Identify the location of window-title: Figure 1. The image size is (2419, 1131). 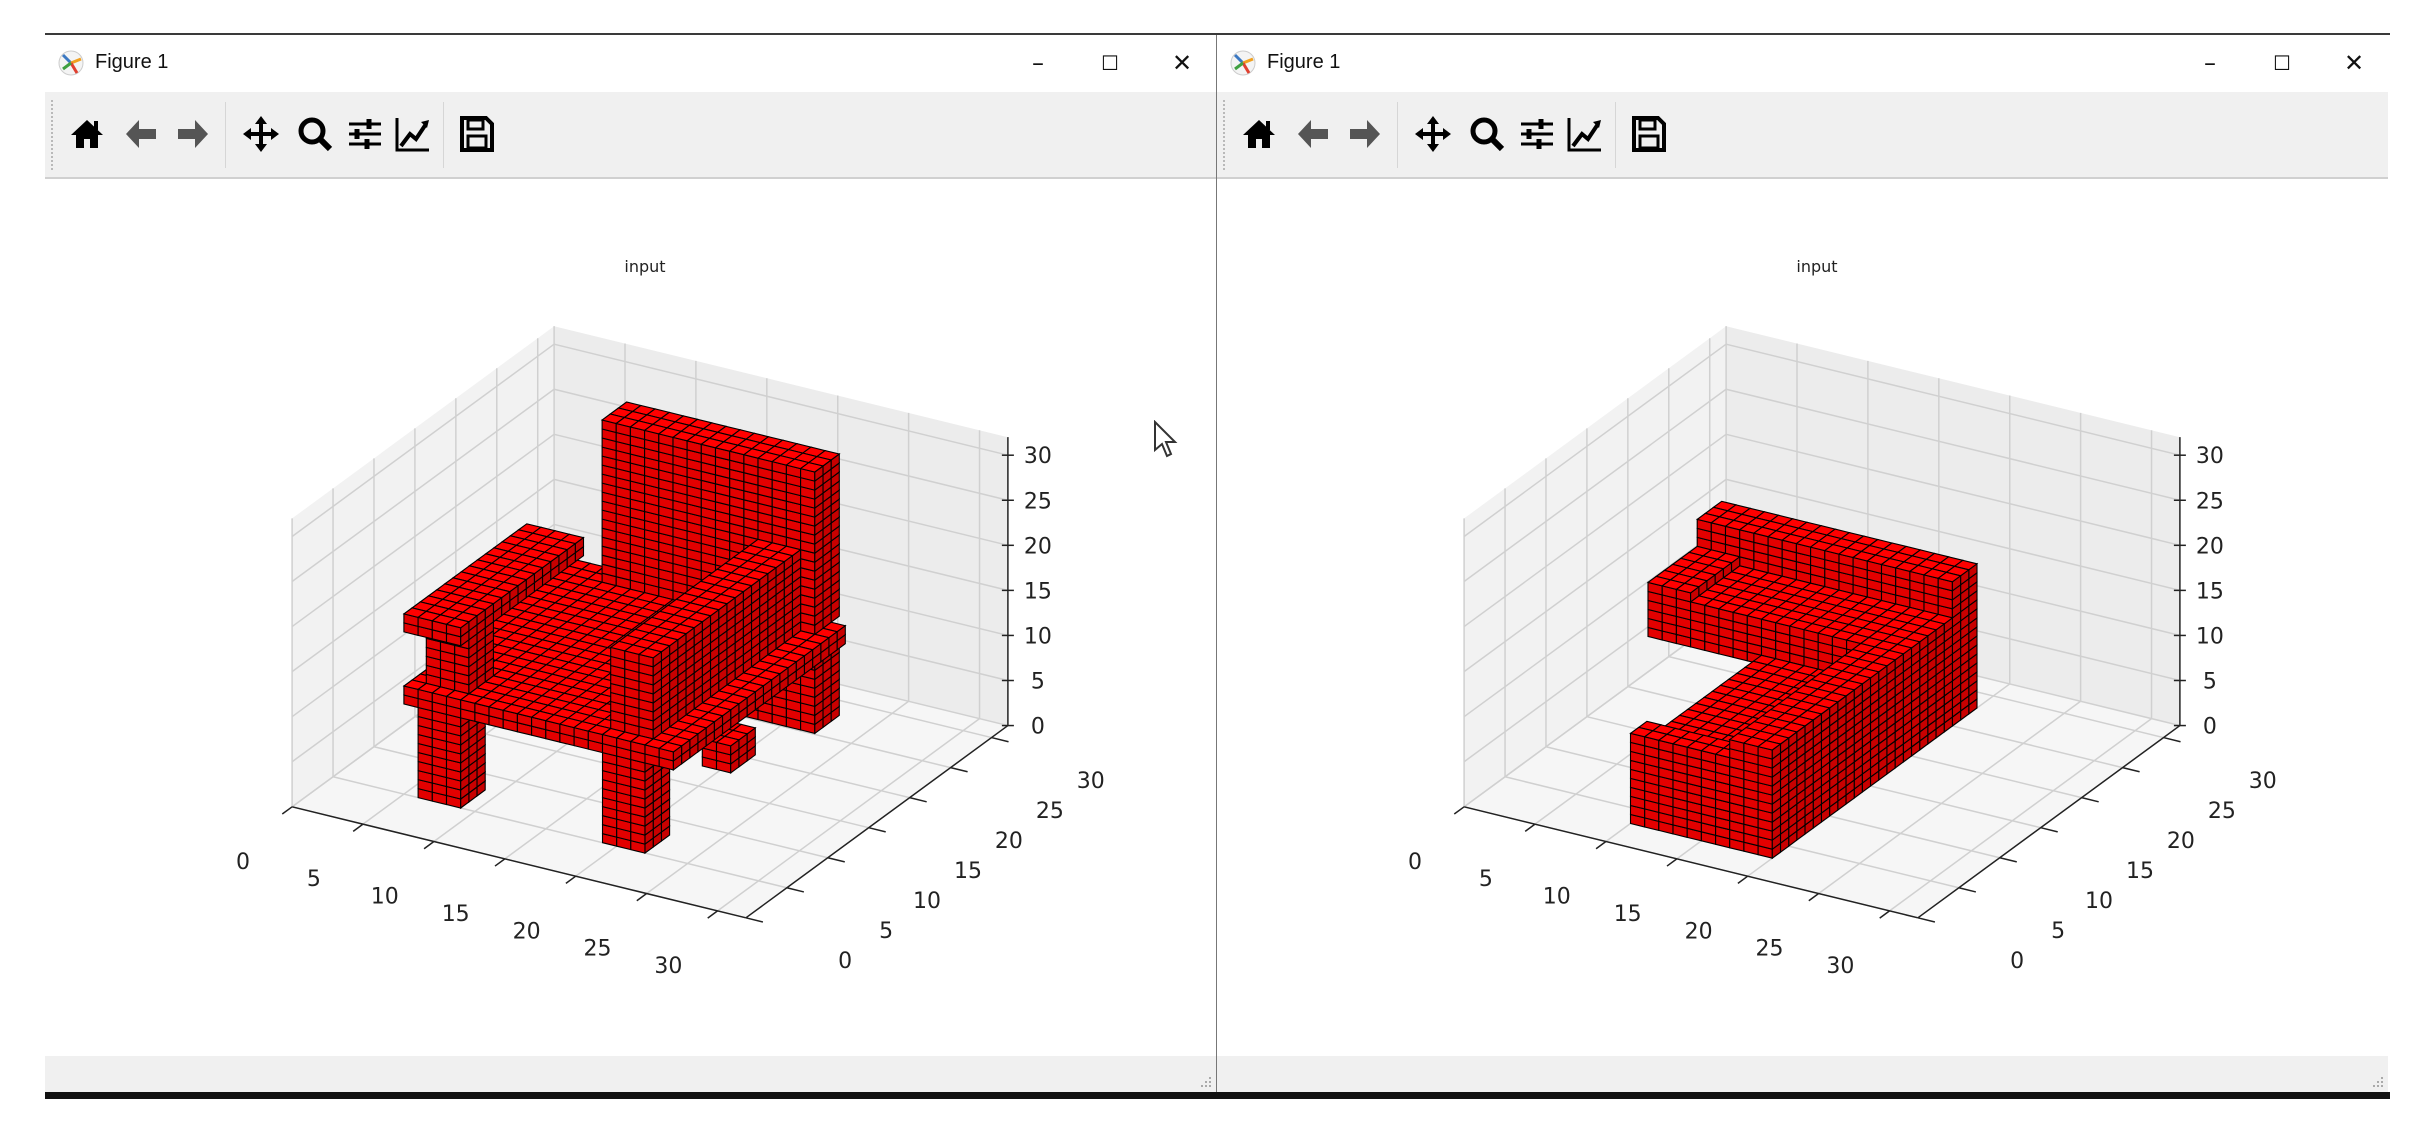
(132, 62).